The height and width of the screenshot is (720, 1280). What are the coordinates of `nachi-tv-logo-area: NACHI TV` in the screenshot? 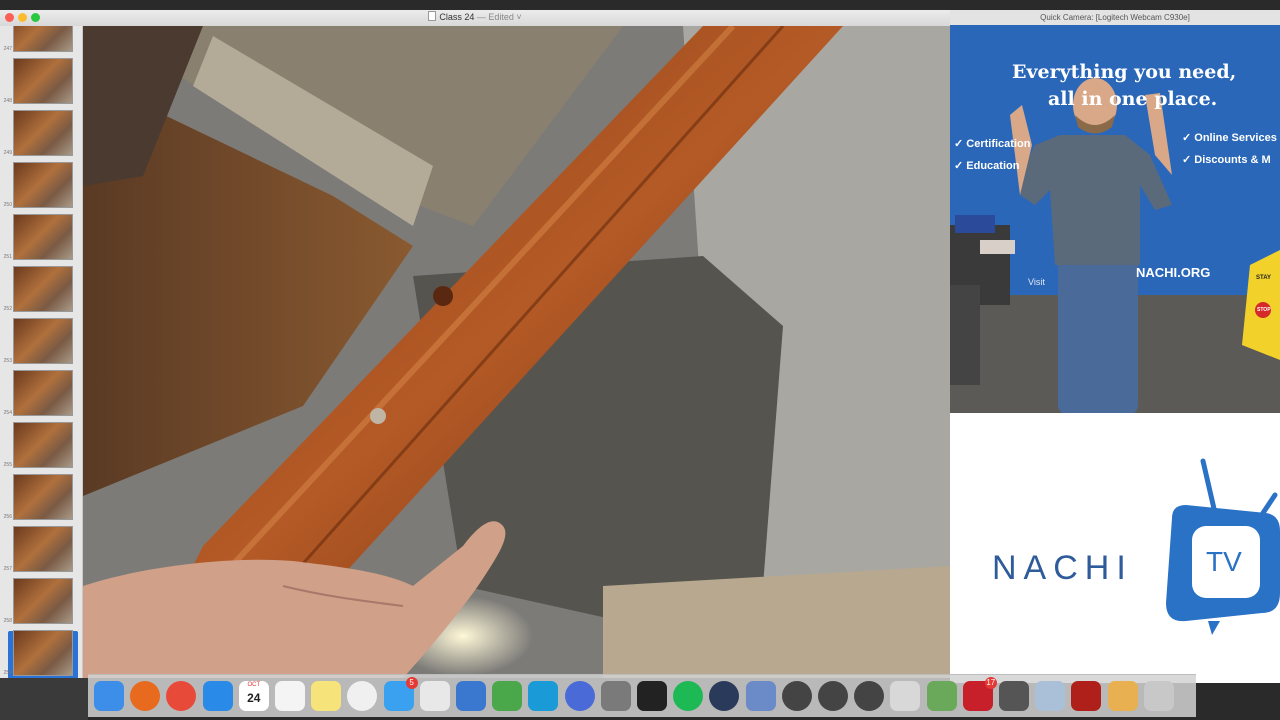 It's located at (1115, 548).